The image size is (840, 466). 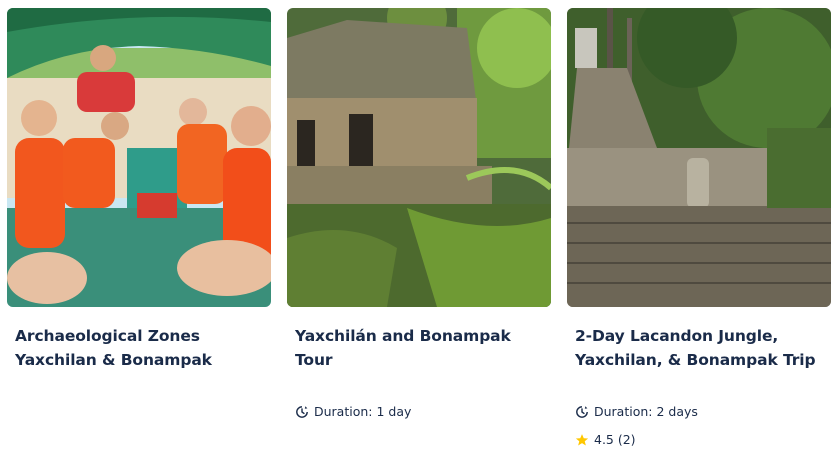 I want to click on tour-title: Yaxchilán and Bonampak Tour, so click(x=419, y=348).